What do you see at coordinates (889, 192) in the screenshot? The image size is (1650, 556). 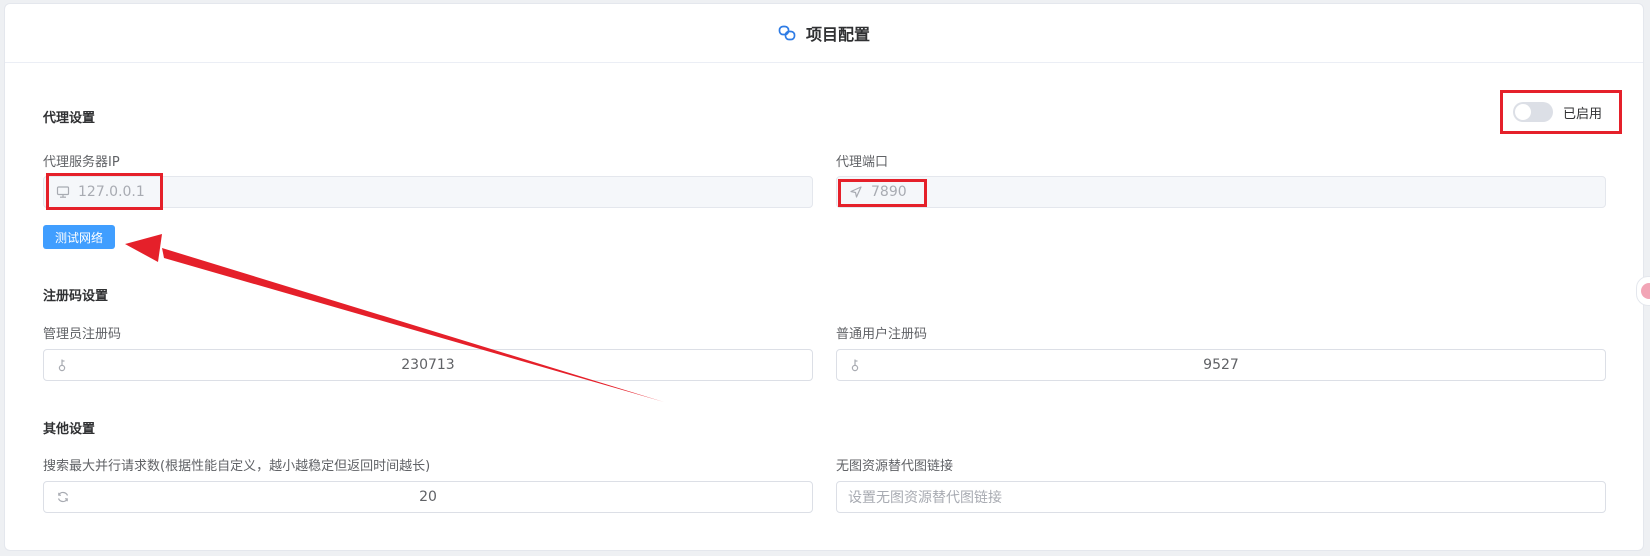 I see `proxy-port-value: 7890` at bounding box center [889, 192].